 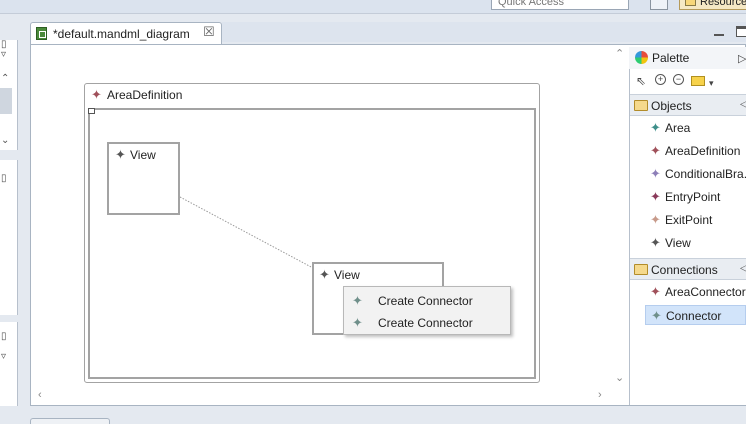 I want to click on bottom-panel-strip, so click(x=373, y=415).